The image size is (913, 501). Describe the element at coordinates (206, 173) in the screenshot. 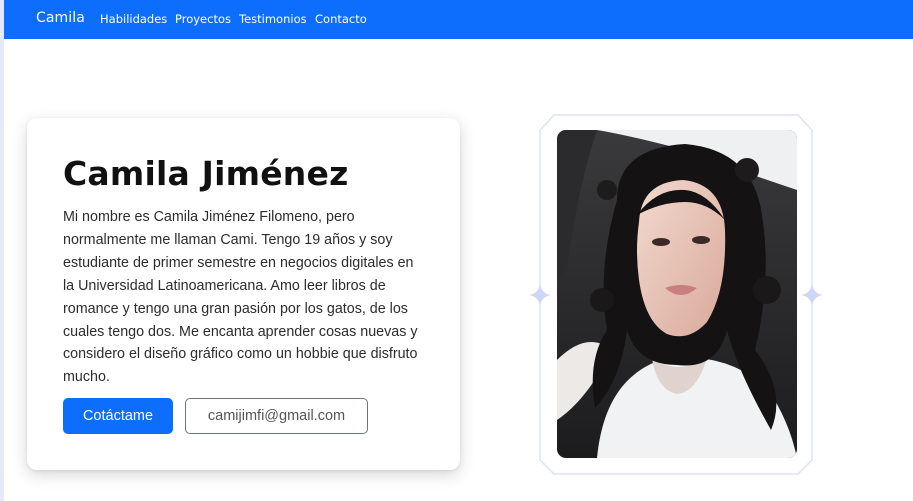

I see `profile-name: Camila Jiménez` at that location.